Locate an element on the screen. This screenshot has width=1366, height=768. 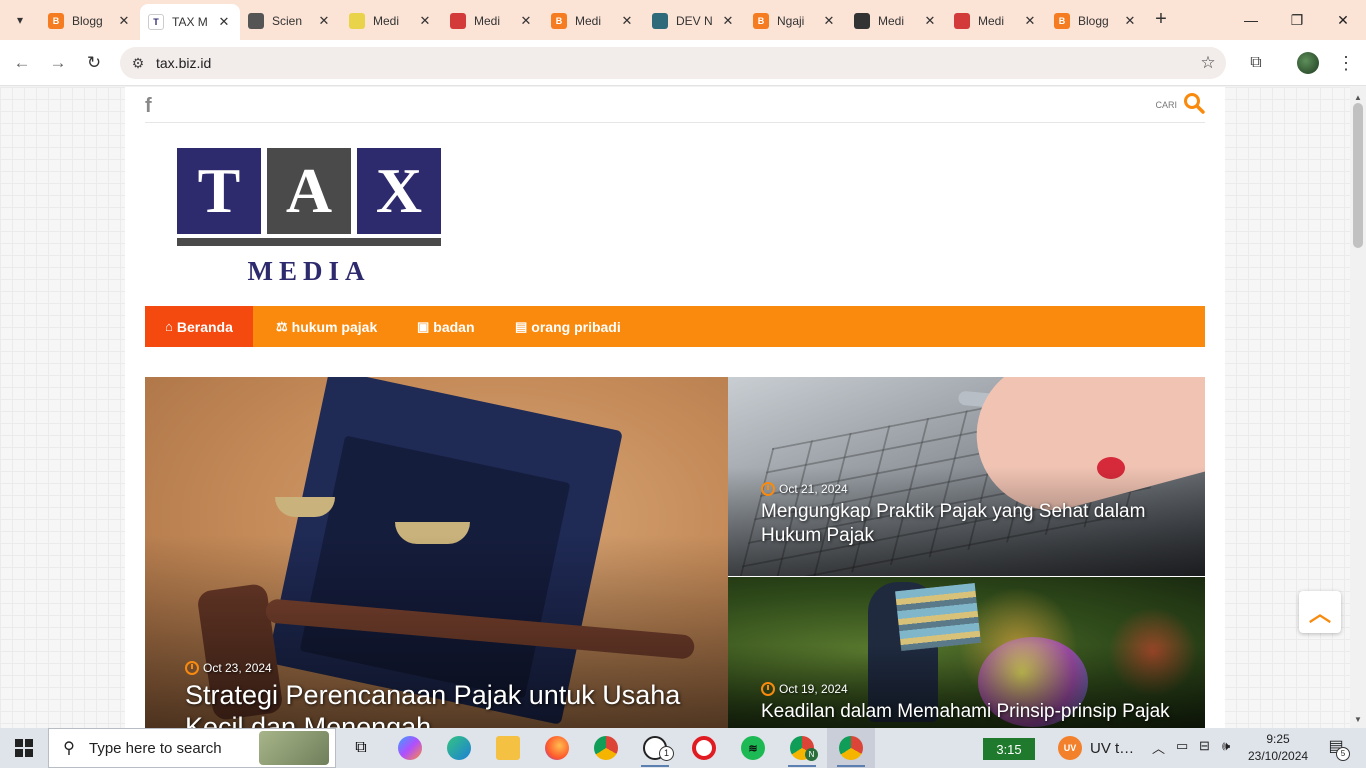
address-bar: ⚙ tax.biz.id ☆ is located at coordinates (673, 63).